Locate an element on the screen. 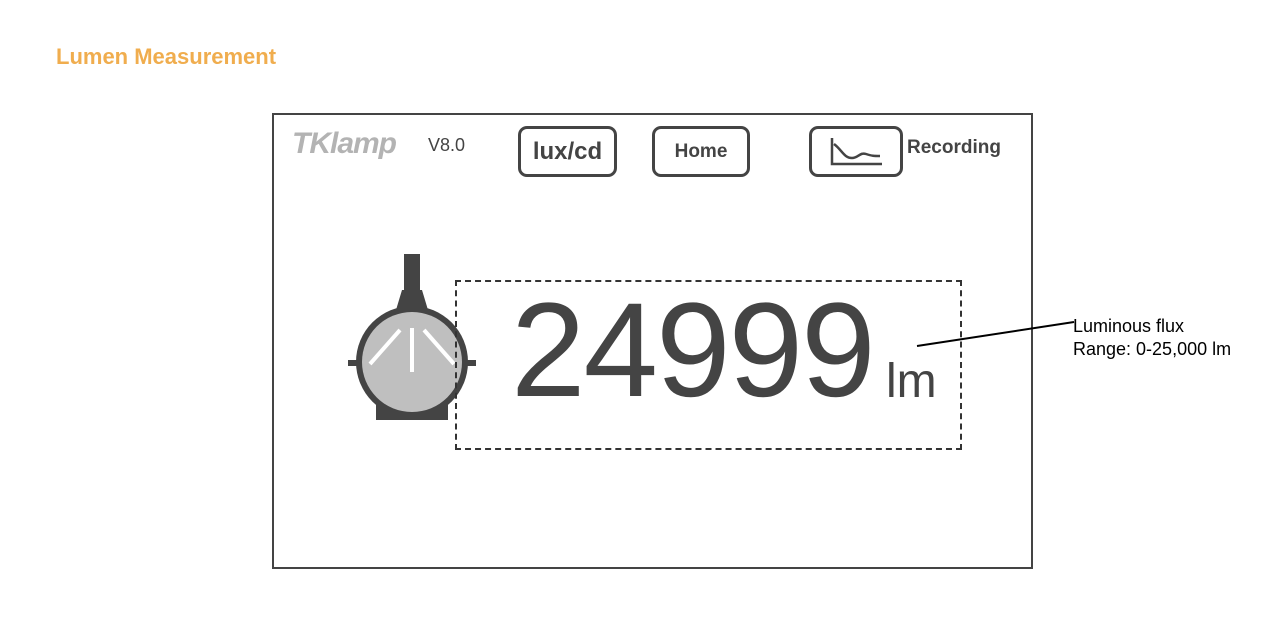  lux-cd-button-label: lux/cd is located at coordinates (567, 151).